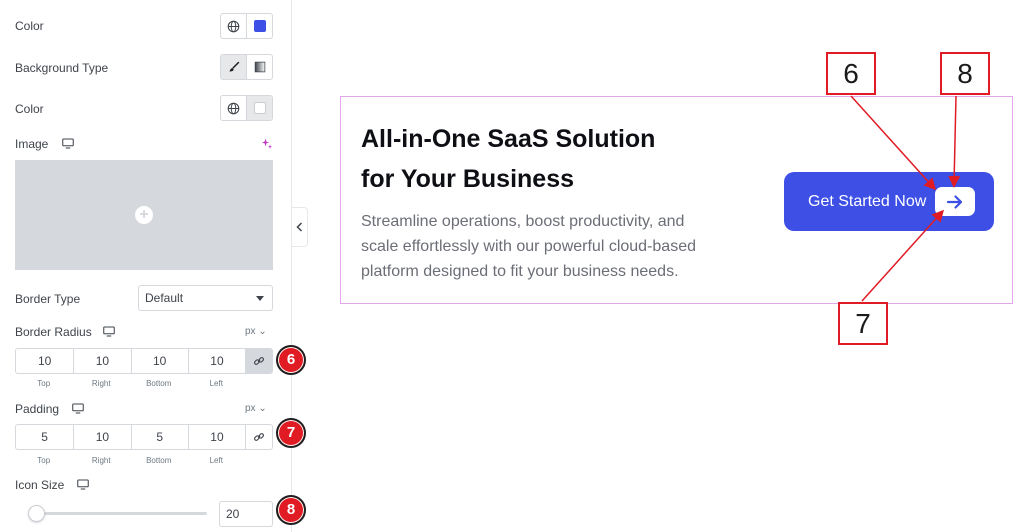  What do you see at coordinates (863, 323) in the screenshot?
I see `annotation-label-7: 7` at bounding box center [863, 323].